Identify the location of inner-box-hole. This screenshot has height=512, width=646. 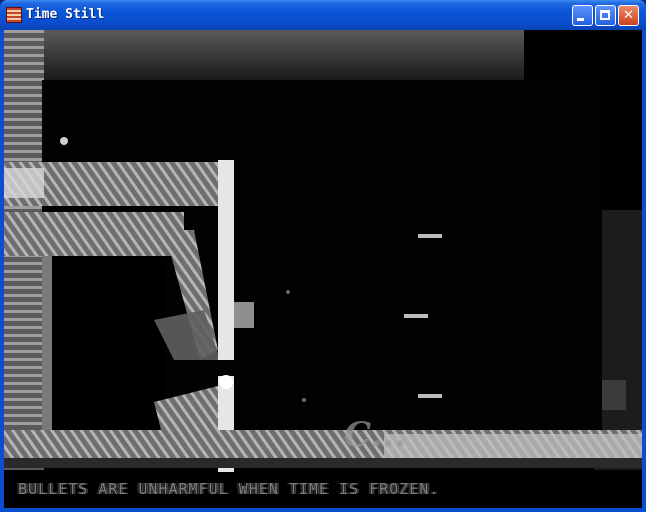
(108, 347).